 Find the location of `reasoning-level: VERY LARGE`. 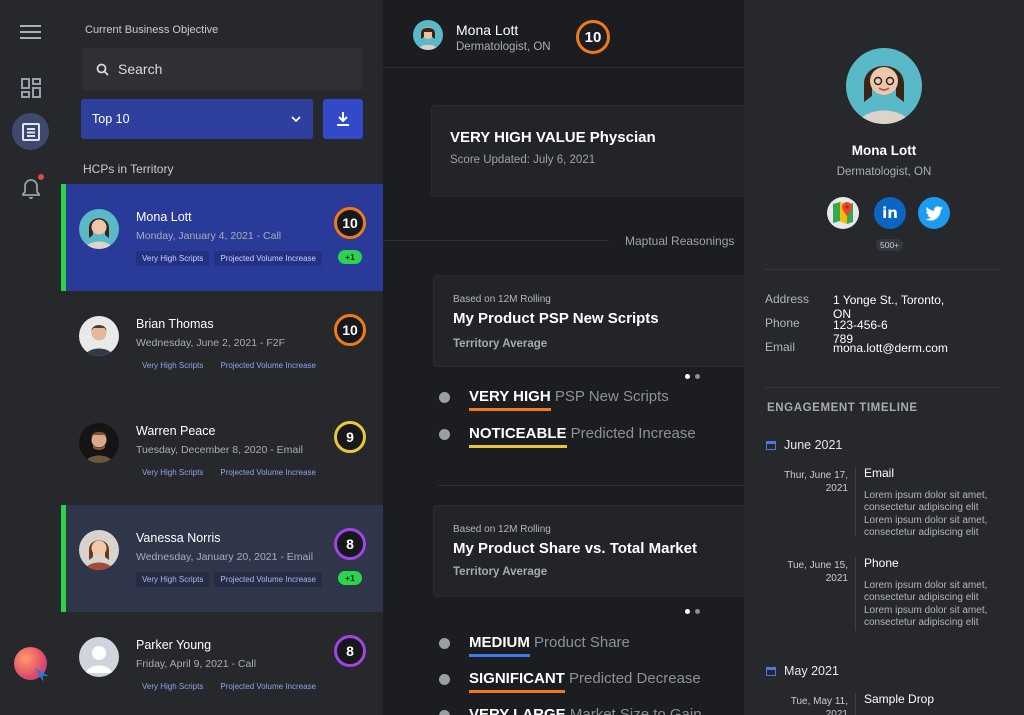

reasoning-level: VERY LARGE is located at coordinates (517, 710).